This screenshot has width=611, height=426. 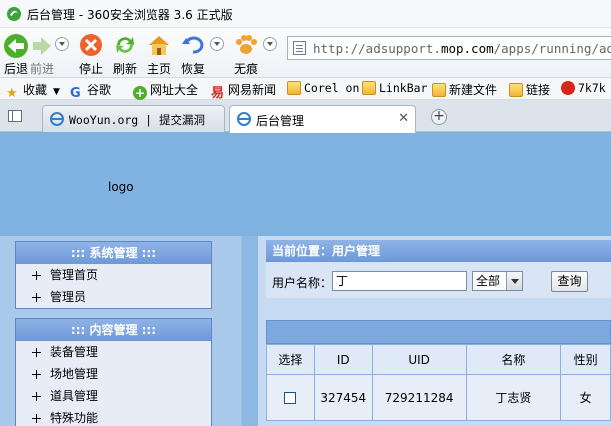 What do you see at coordinates (14, 14) in the screenshot?
I see `browser-logo-icon` at bounding box center [14, 14].